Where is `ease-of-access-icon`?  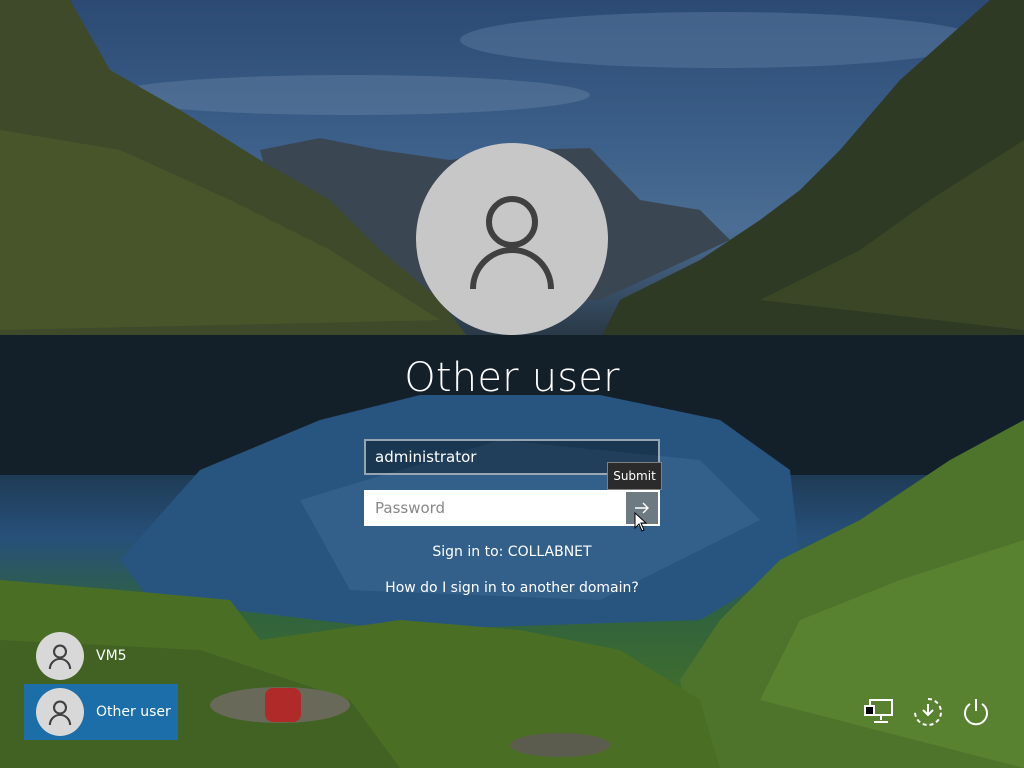 ease-of-access-icon is located at coordinates (928, 712).